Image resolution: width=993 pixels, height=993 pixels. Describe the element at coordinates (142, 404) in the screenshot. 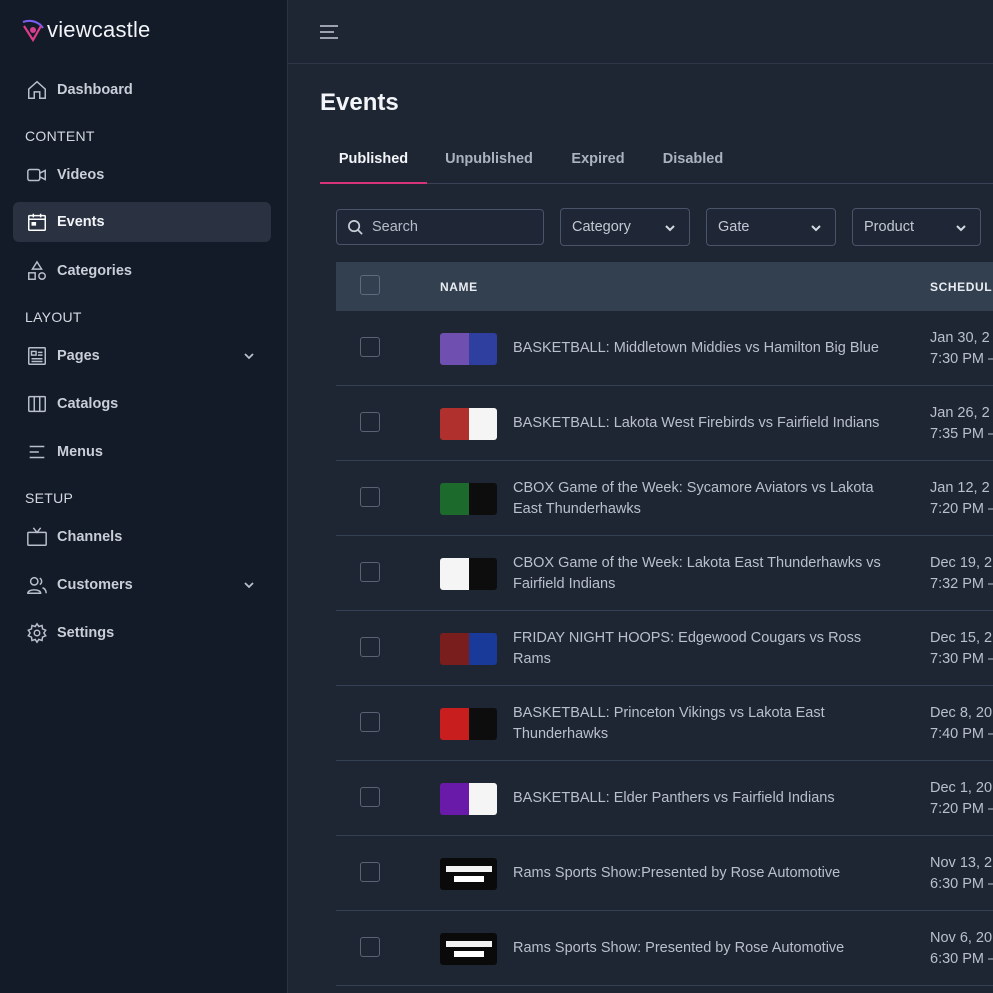

I see `sidebar-item-catalogs: Catalogs` at that location.